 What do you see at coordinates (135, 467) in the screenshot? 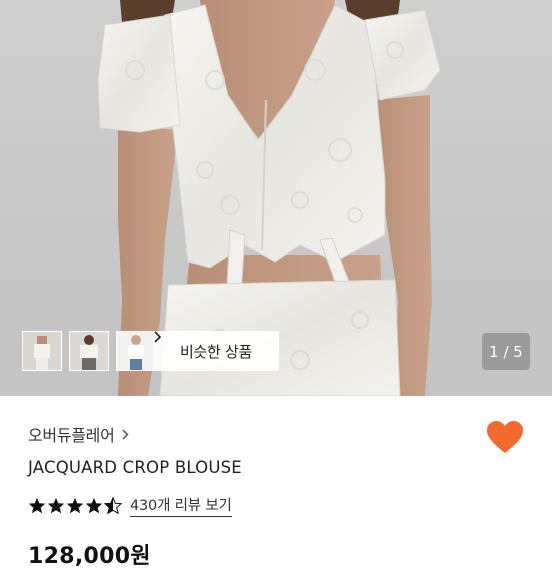
I see `product-name: JACQUARD CROP BLOUSE` at bounding box center [135, 467].